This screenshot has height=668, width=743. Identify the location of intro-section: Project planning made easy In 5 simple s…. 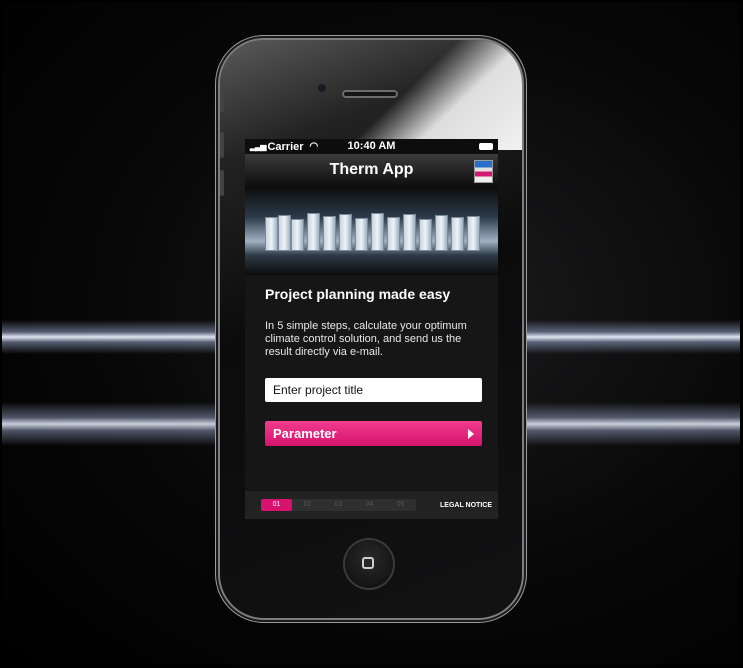
(371, 360).